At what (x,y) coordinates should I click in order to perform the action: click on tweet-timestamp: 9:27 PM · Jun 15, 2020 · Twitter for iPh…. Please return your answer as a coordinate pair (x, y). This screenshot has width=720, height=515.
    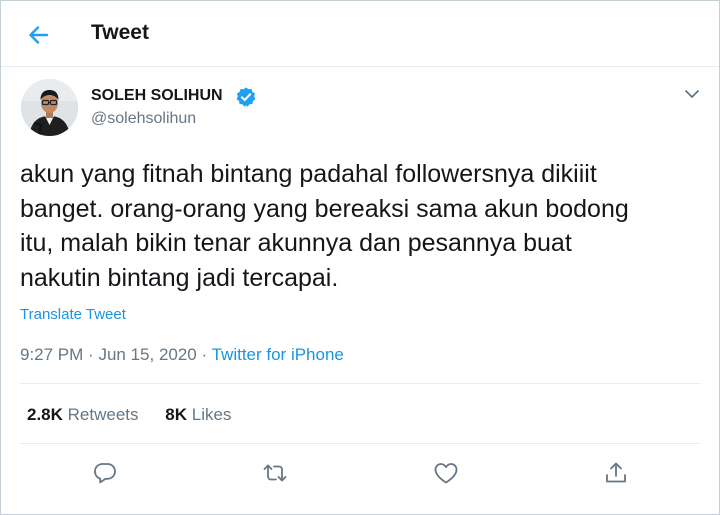
    Looking at the image, I should click on (182, 355).